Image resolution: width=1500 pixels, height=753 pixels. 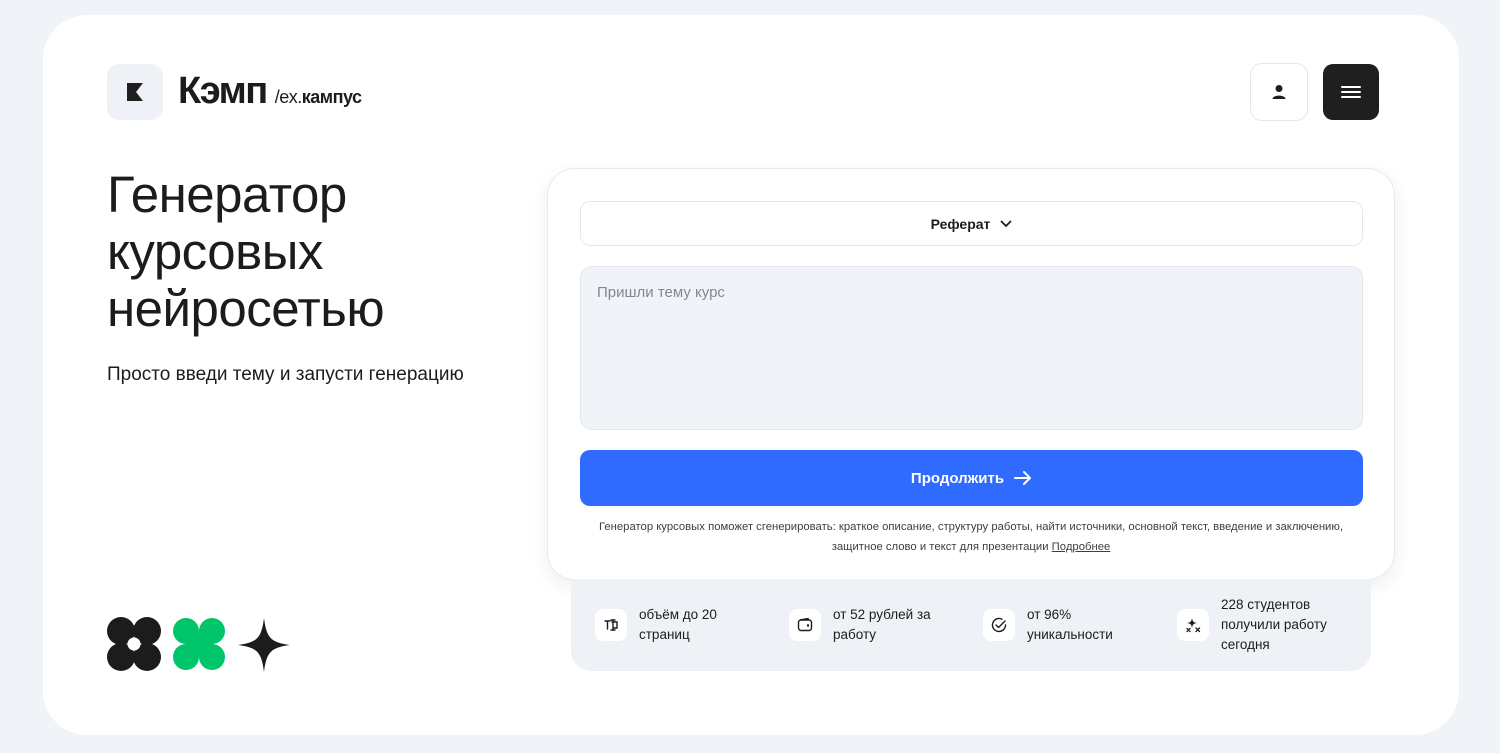 What do you see at coordinates (285, 374) in the screenshot?
I see `page-subtitle: Просто введи тему и запусти генерацию` at bounding box center [285, 374].